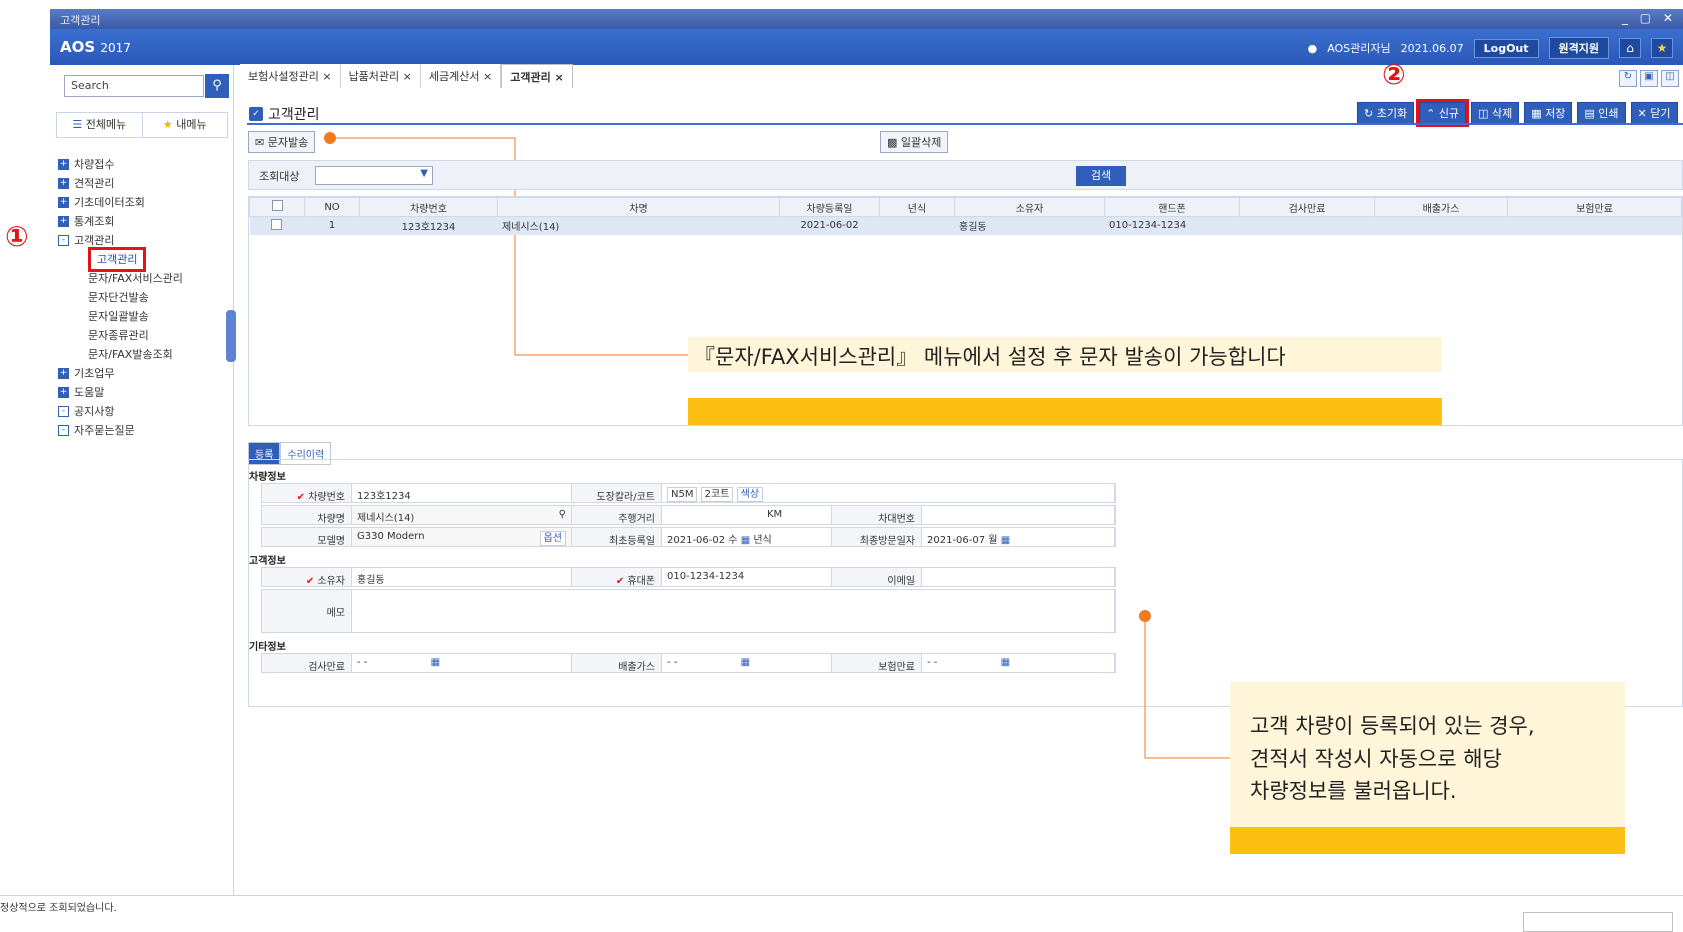 Image resolution: width=1683 pixels, height=932 pixels. I want to click on logout-button: LogOut, so click(1506, 48).